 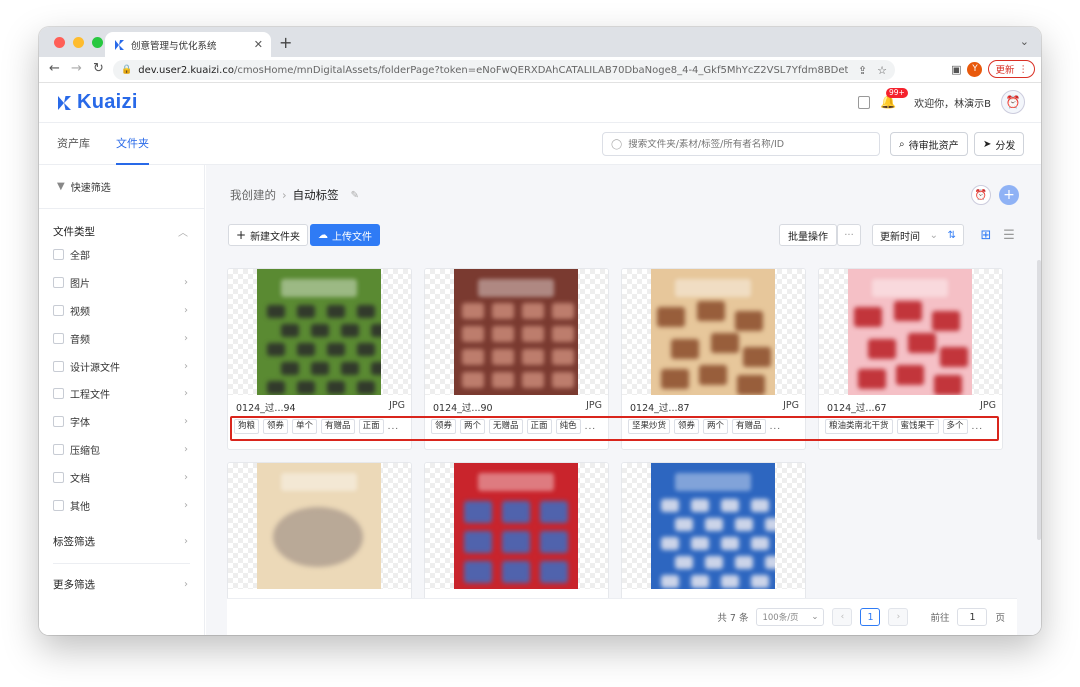 I want to click on new-tab-button: +, so click(x=285, y=42).